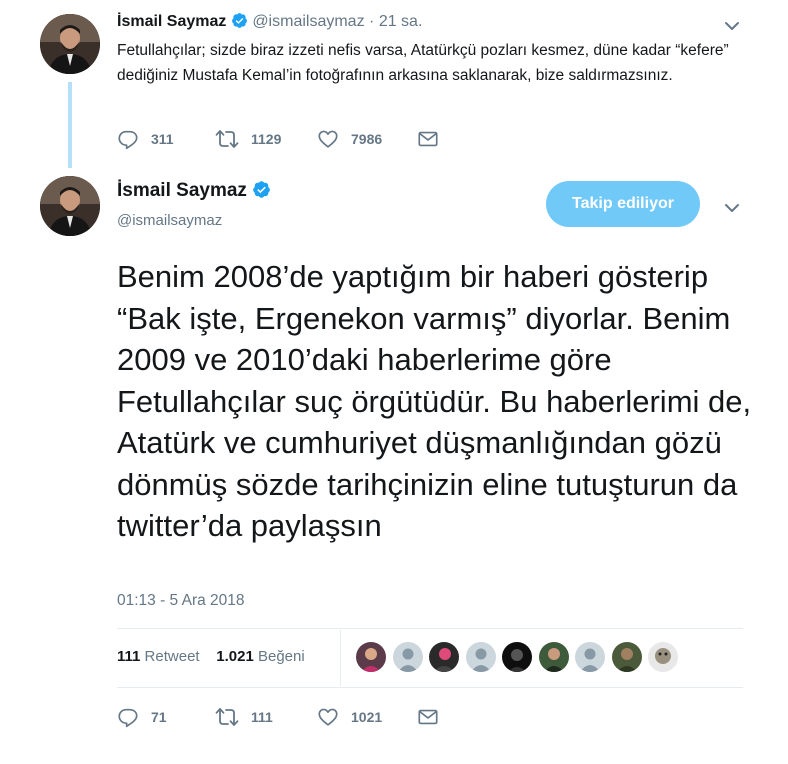 The width and height of the screenshot is (788, 764). I want to click on retweets-stat: 111 Retweet, so click(158, 656).